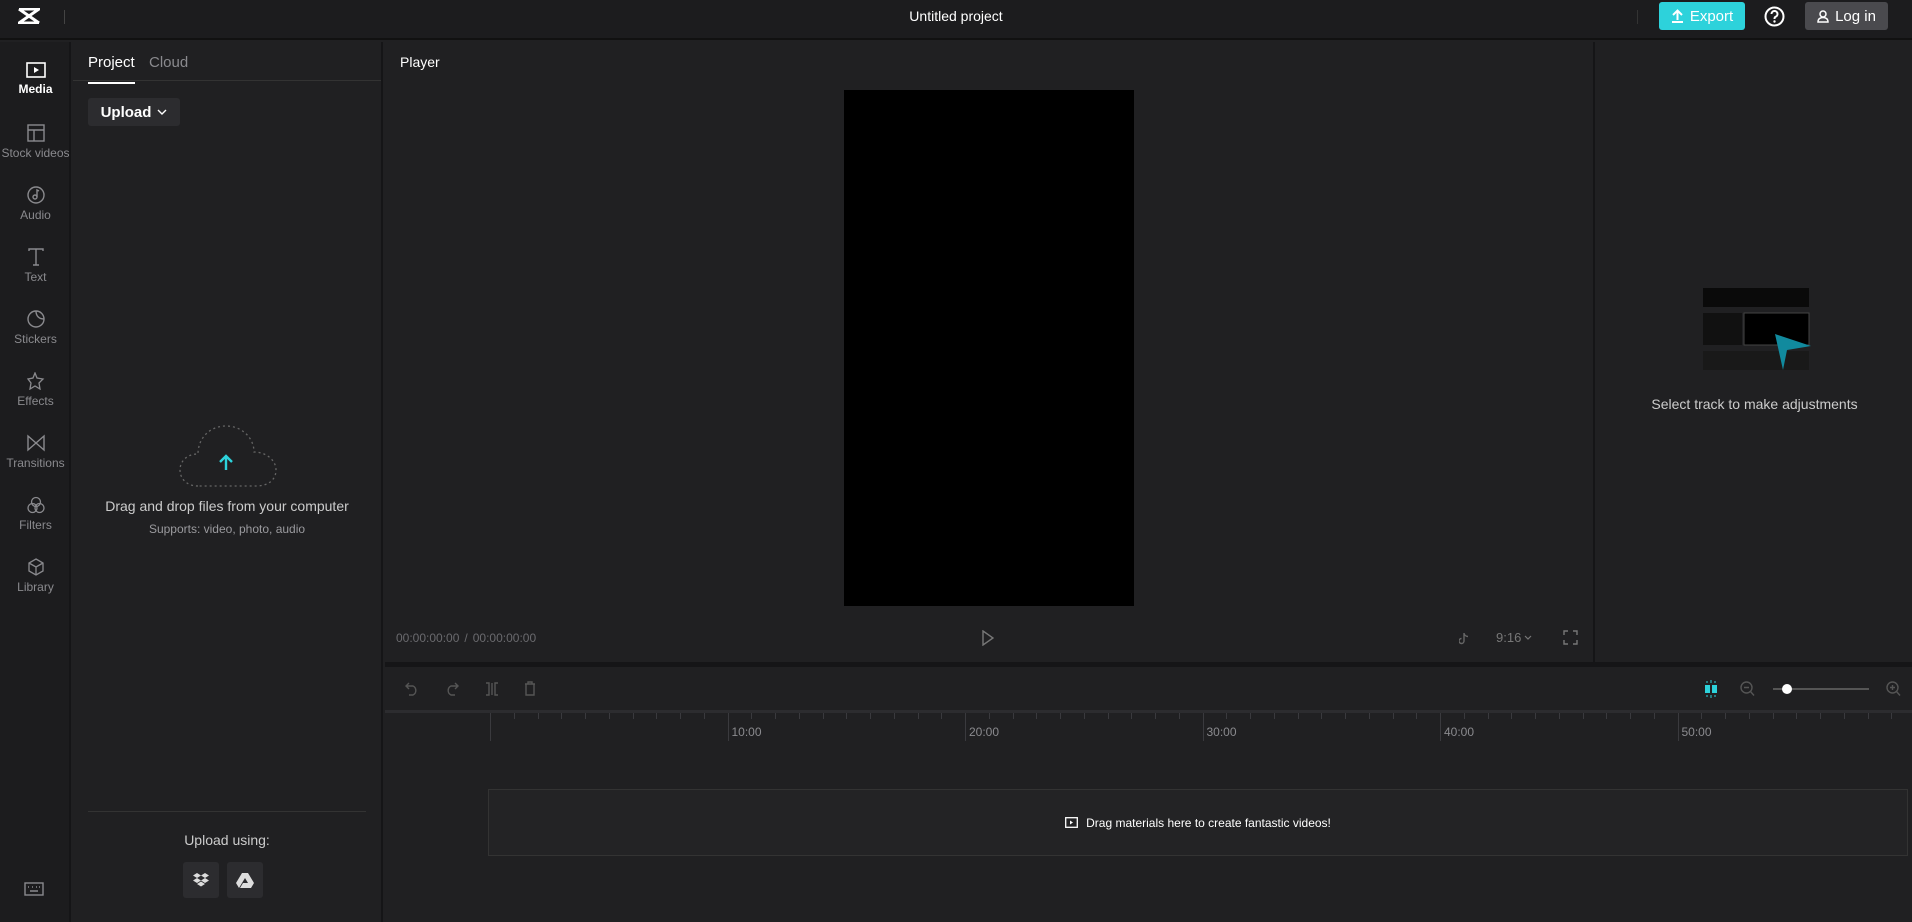  I want to click on tab-cloud: Cloud, so click(168, 62).